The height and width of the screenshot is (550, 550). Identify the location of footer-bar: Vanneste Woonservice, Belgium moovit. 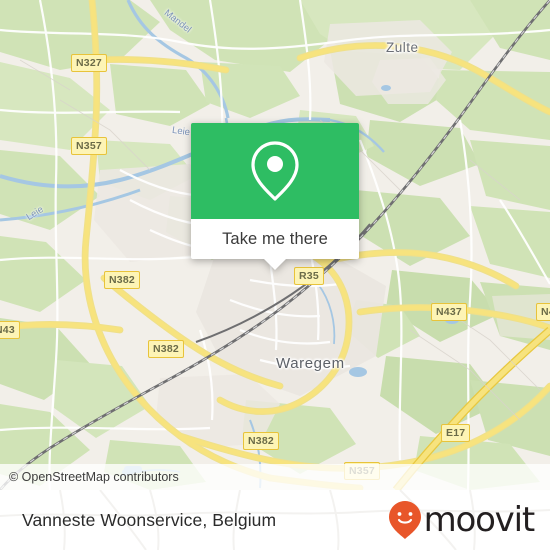
(275, 520).